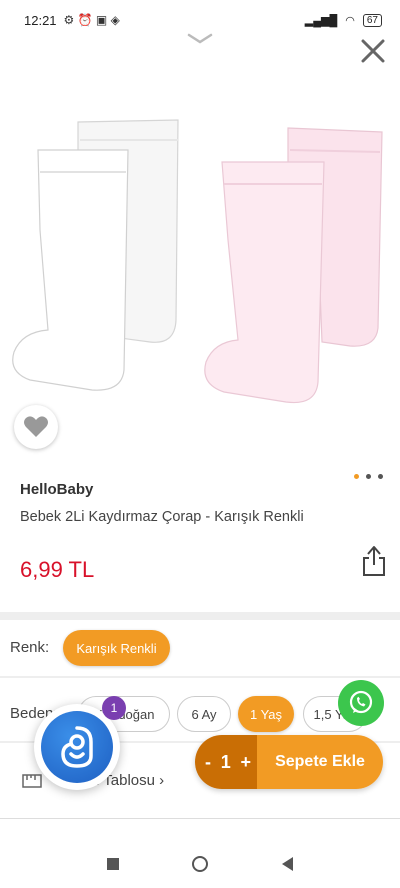 The image size is (400, 888). I want to click on image-carousel-dots, so click(368, 476).